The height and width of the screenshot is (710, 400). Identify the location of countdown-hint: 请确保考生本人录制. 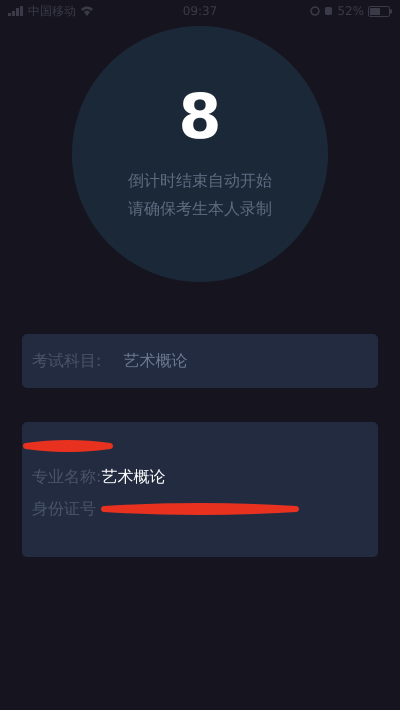
(200, 209).